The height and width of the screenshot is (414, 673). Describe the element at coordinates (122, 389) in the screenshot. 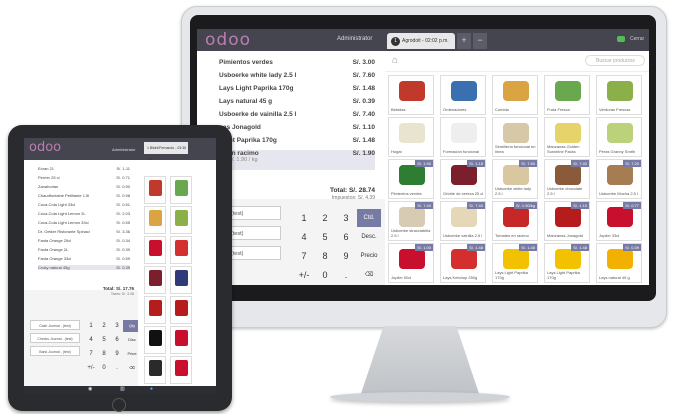

I see `store-icon: ▥` at that location.